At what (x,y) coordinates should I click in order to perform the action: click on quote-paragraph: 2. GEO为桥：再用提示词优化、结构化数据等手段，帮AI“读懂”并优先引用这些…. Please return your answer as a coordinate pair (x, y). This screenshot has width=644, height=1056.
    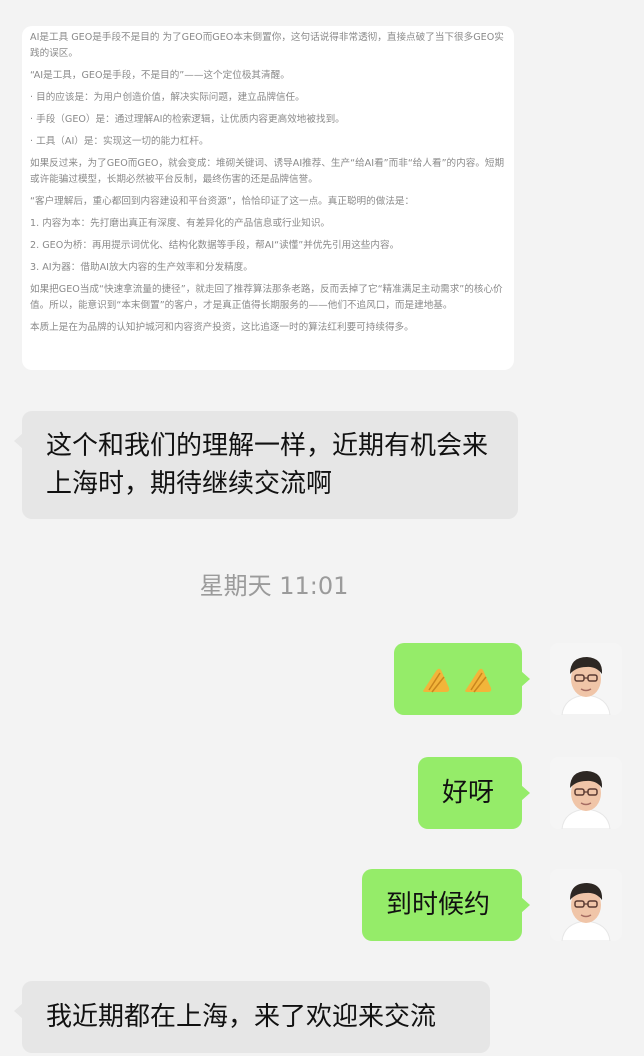
    Looking at the image, I should click on (215, 245).